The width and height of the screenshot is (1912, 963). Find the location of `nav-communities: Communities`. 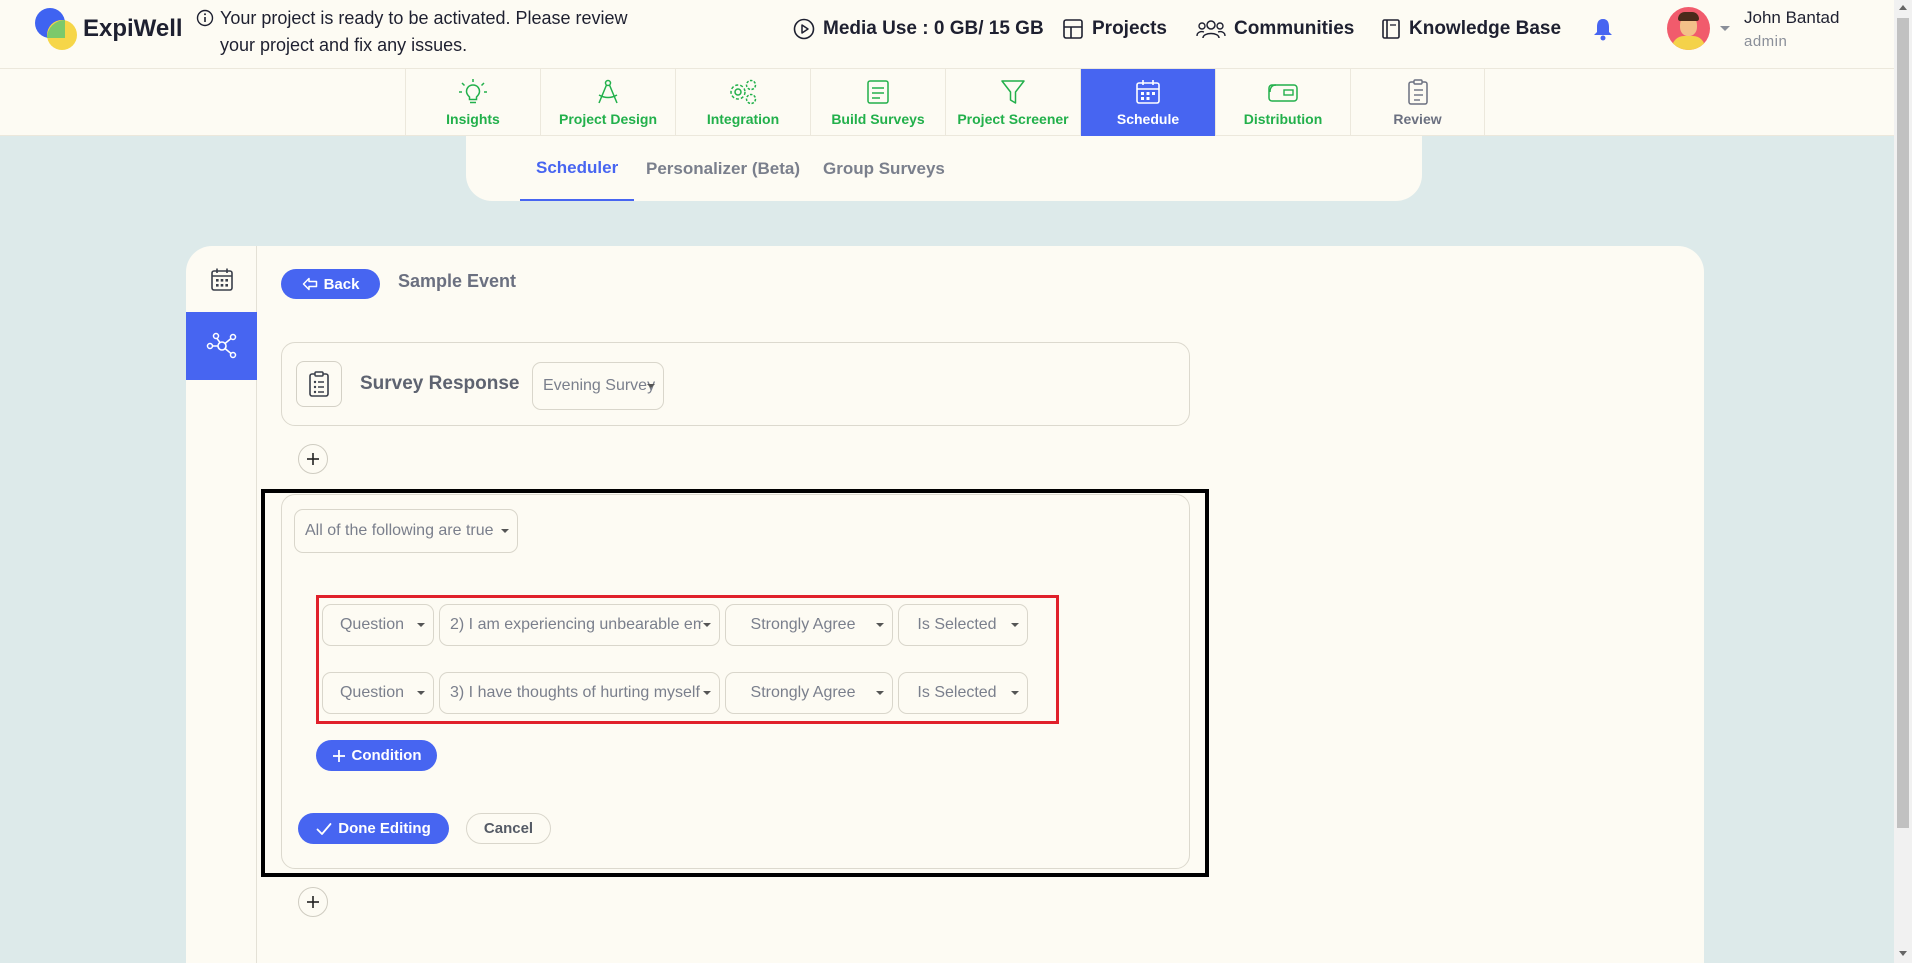

nav-communities: Communities is located at coordinates (1275, 29).